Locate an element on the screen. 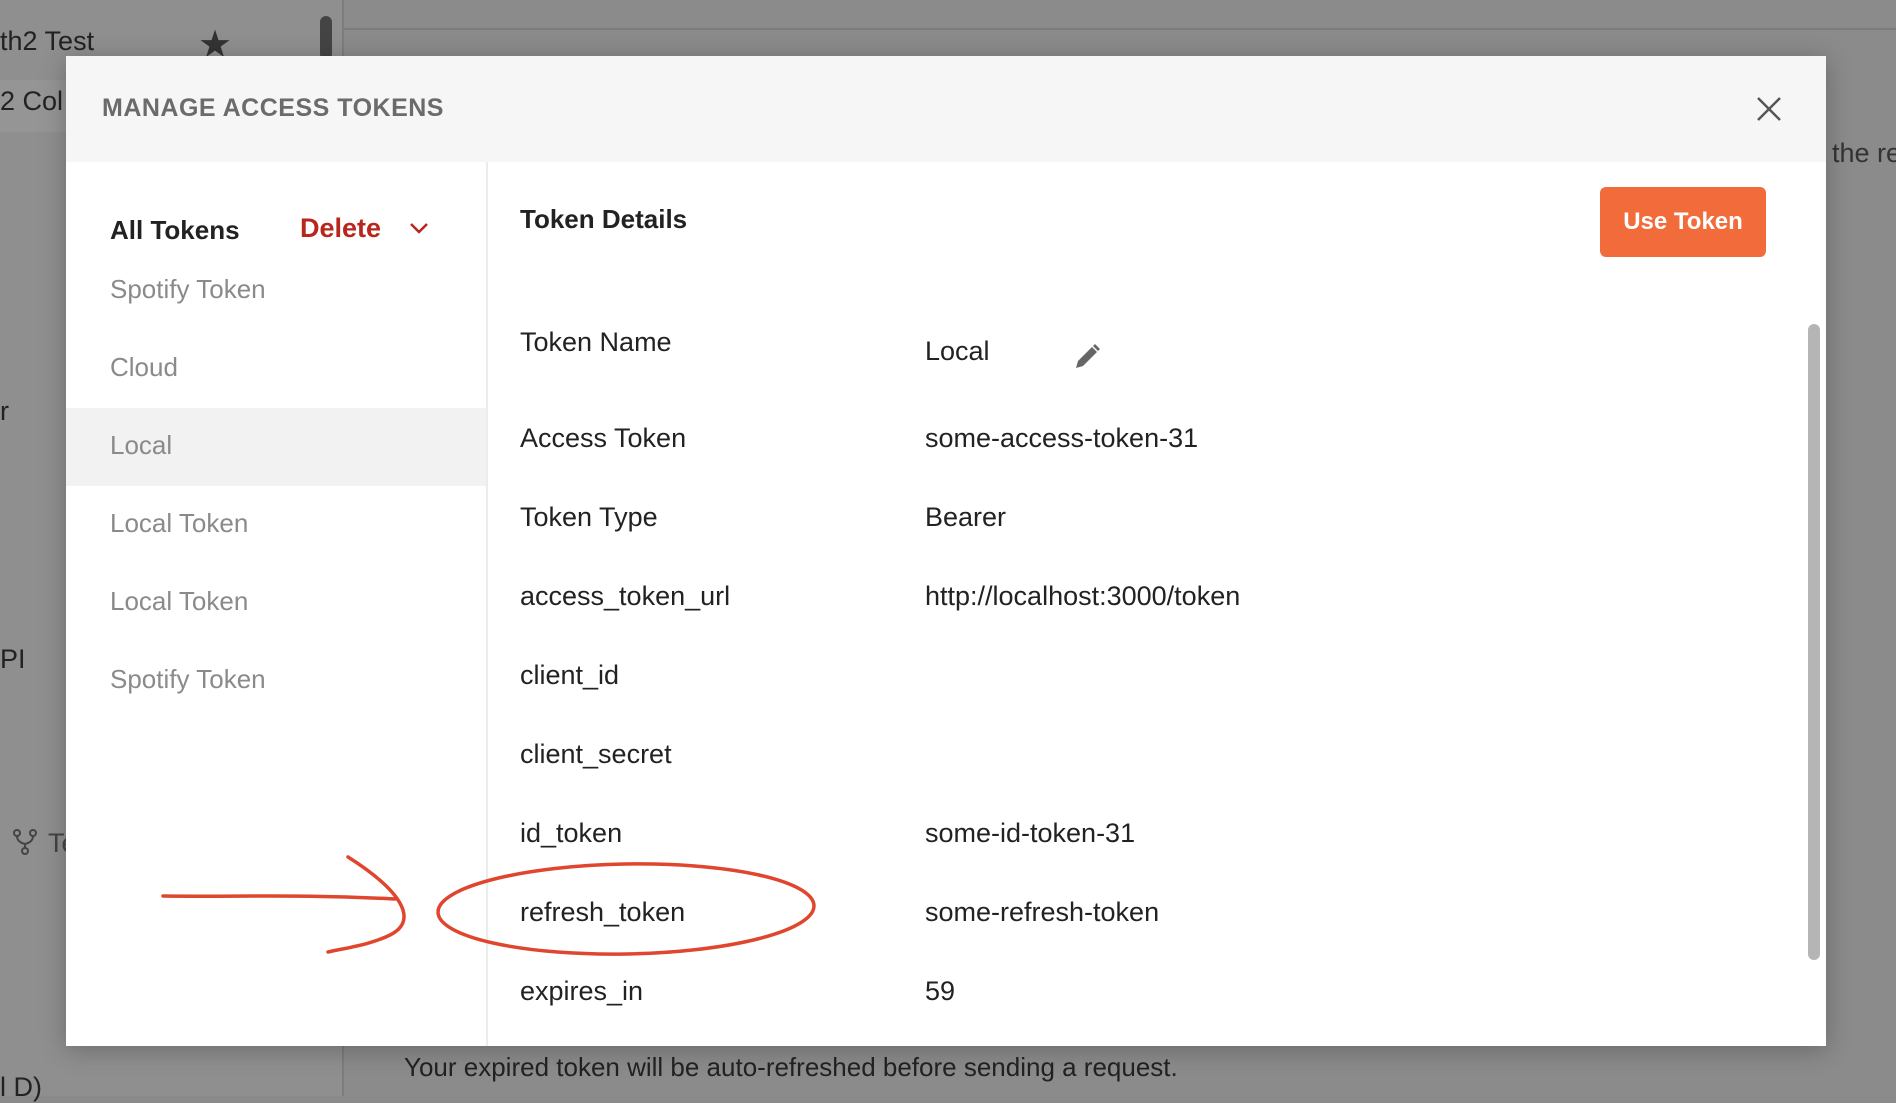 This screenshot has height=1103, width=1896. delete-button: Delete is located at coordinates (340, 228).